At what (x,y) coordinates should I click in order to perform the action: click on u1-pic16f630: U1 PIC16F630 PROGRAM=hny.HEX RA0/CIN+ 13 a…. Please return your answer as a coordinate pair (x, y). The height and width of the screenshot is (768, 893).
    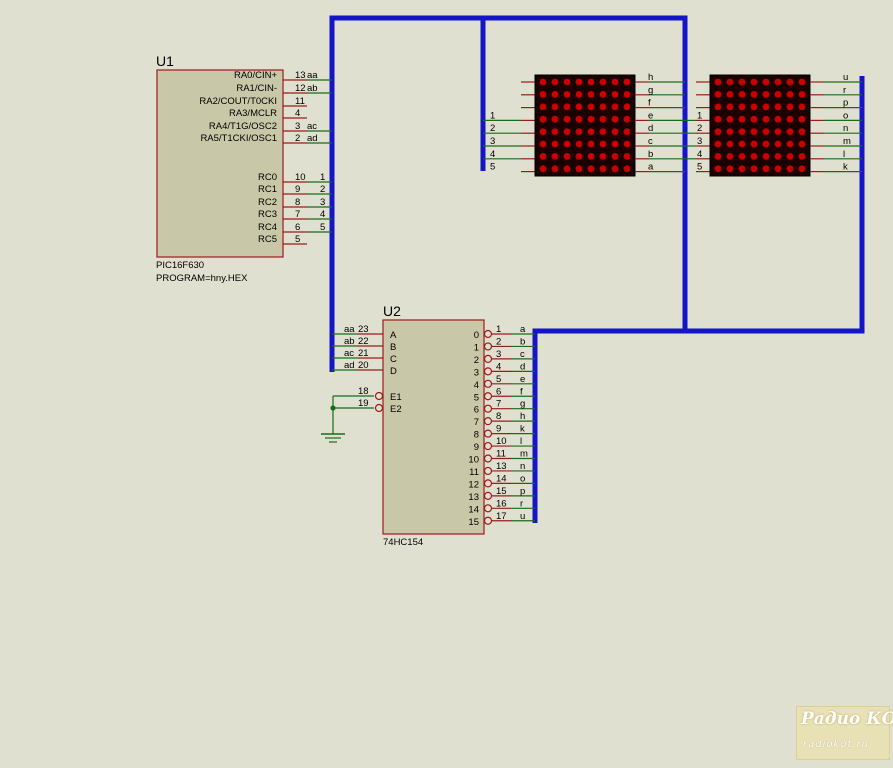
    Looking at the image, I should click on (244, 168).